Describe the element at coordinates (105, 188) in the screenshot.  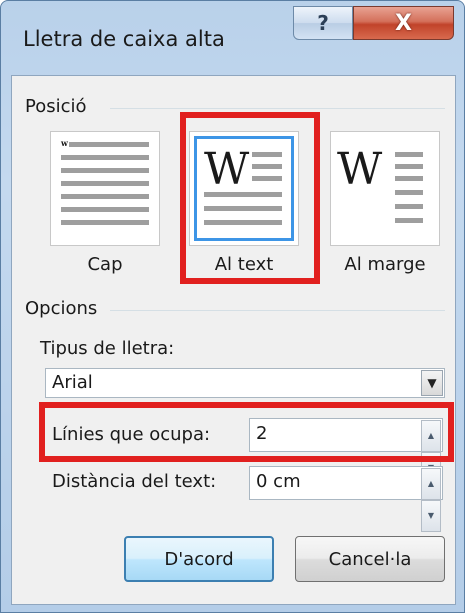
I see `position-none-option: w` at that location.